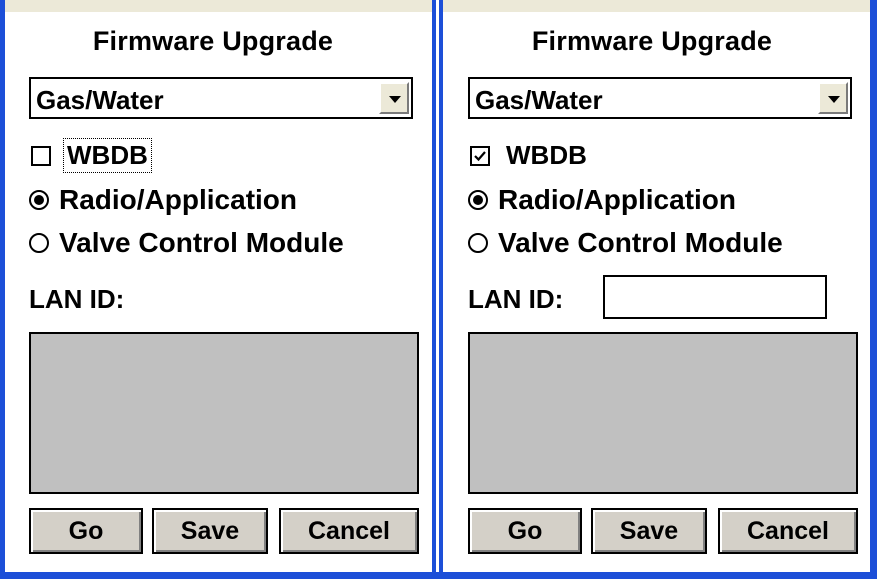 The width and height of the screenshot is (877, 579). What do you see at coordinates (437, 289) in the screenshot?
I see `window-border-divider` at bounding box center [437, 289].